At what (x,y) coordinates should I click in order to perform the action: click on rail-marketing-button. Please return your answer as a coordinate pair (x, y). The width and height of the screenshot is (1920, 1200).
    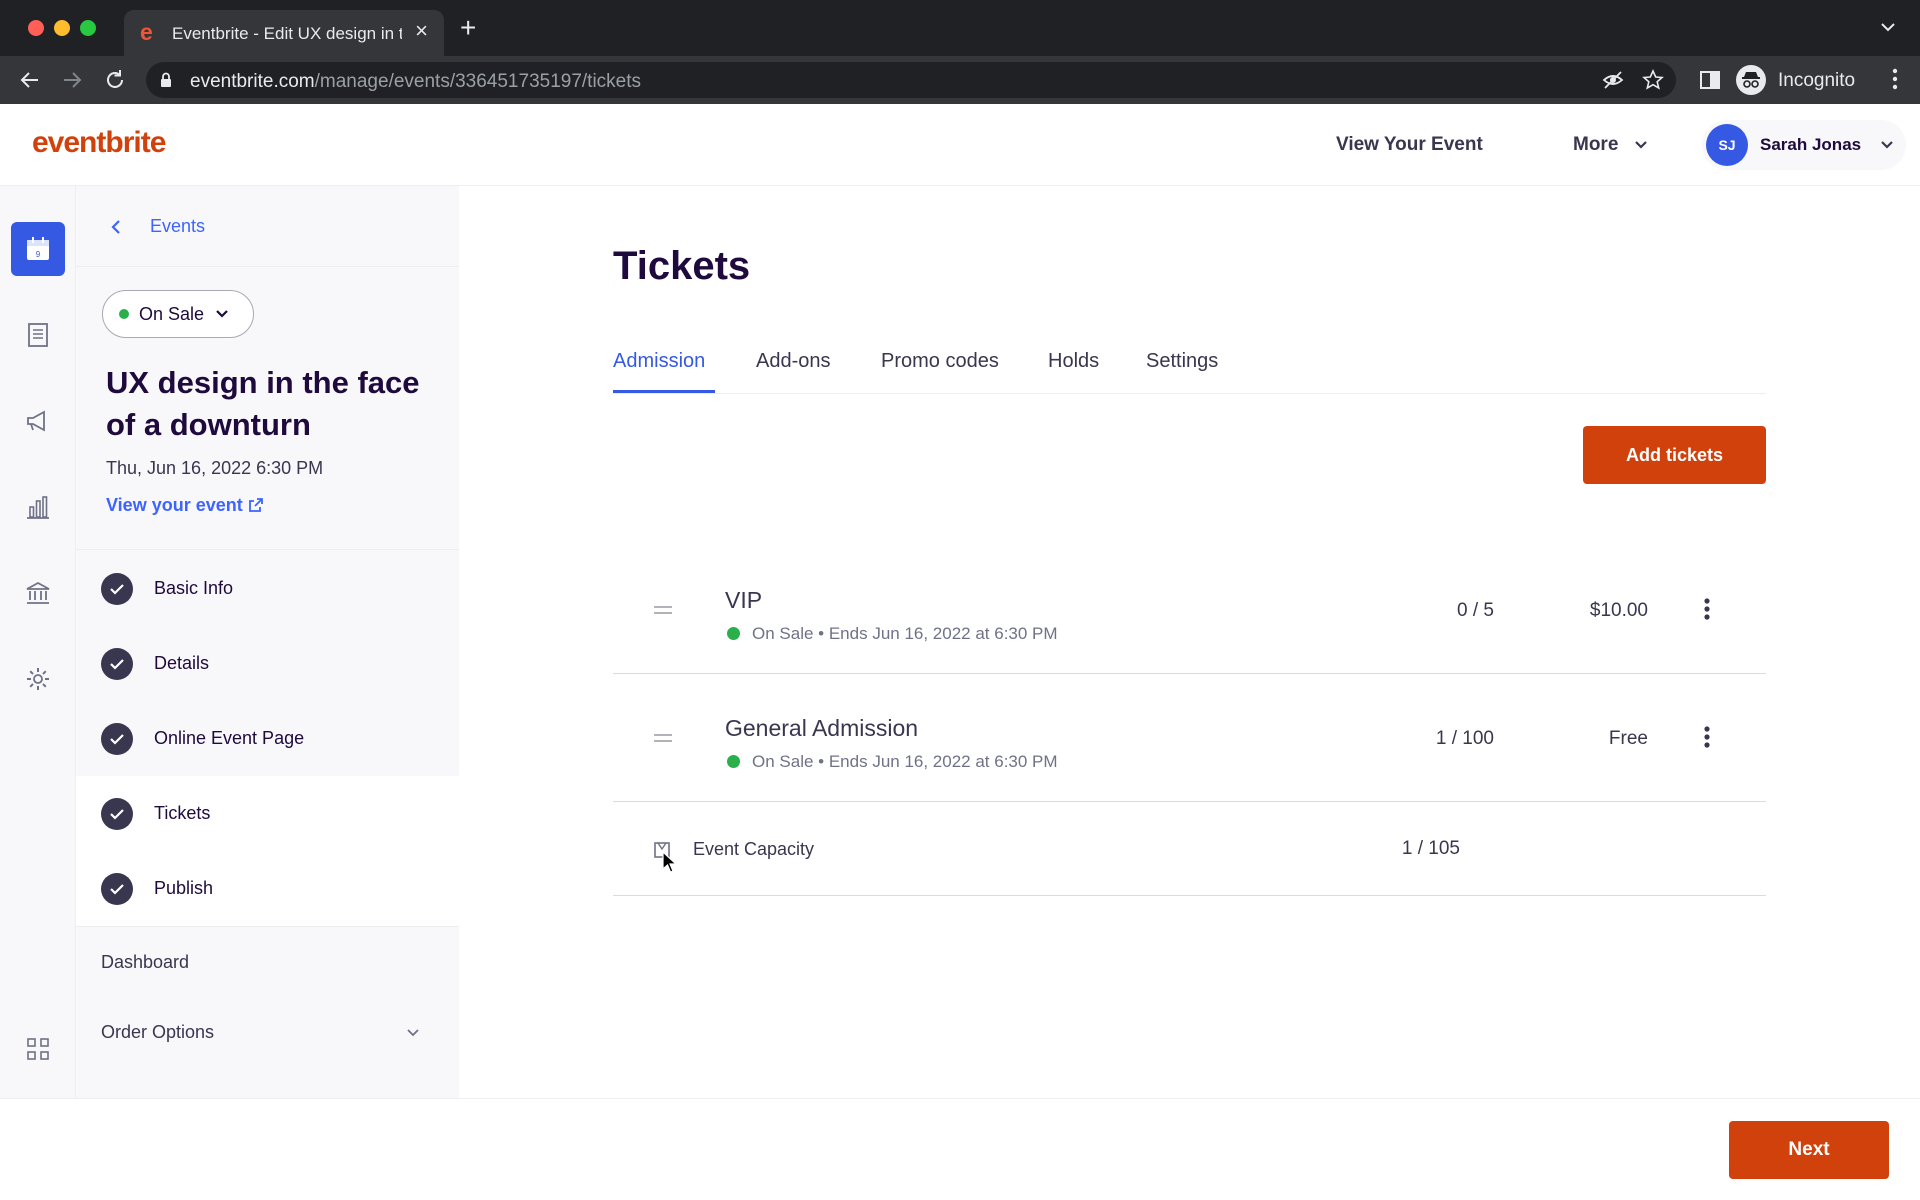
    Looking at the image, I should click on (38, 421).